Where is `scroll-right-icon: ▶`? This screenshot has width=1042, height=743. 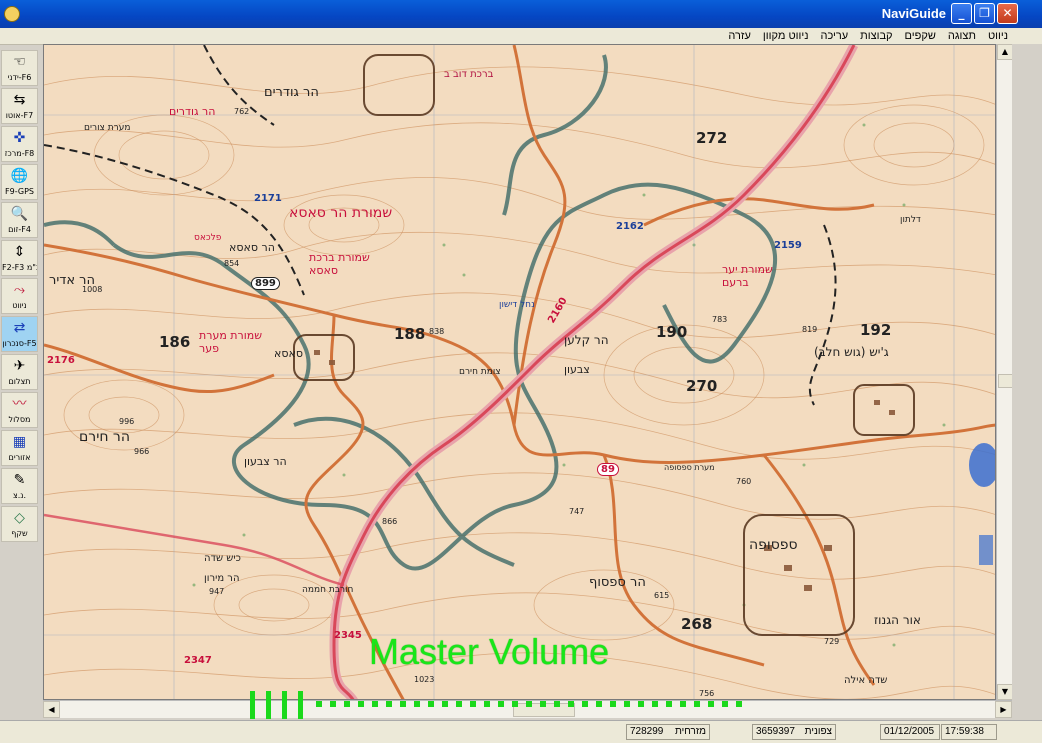
scroll-right-icon: ▶ is located at coordinates (1003, 709).